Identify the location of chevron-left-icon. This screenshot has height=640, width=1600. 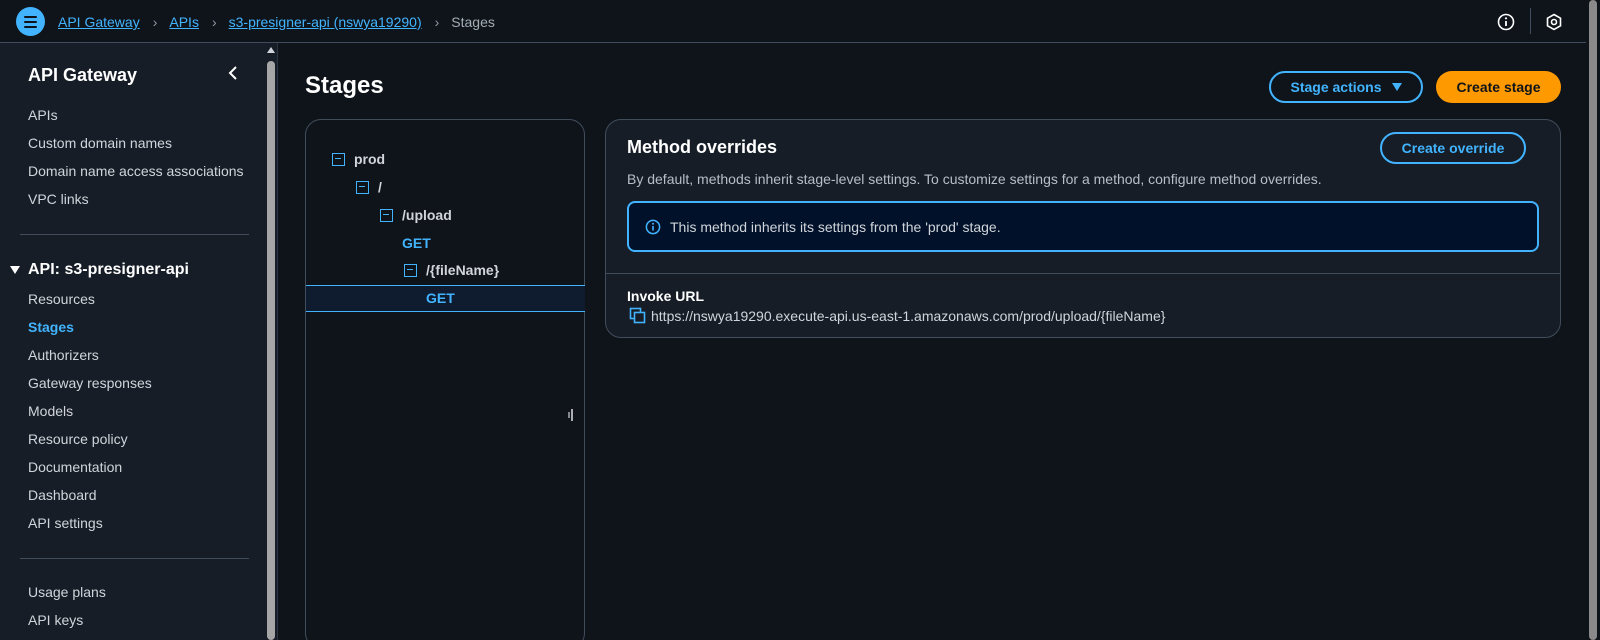
(234, 73).